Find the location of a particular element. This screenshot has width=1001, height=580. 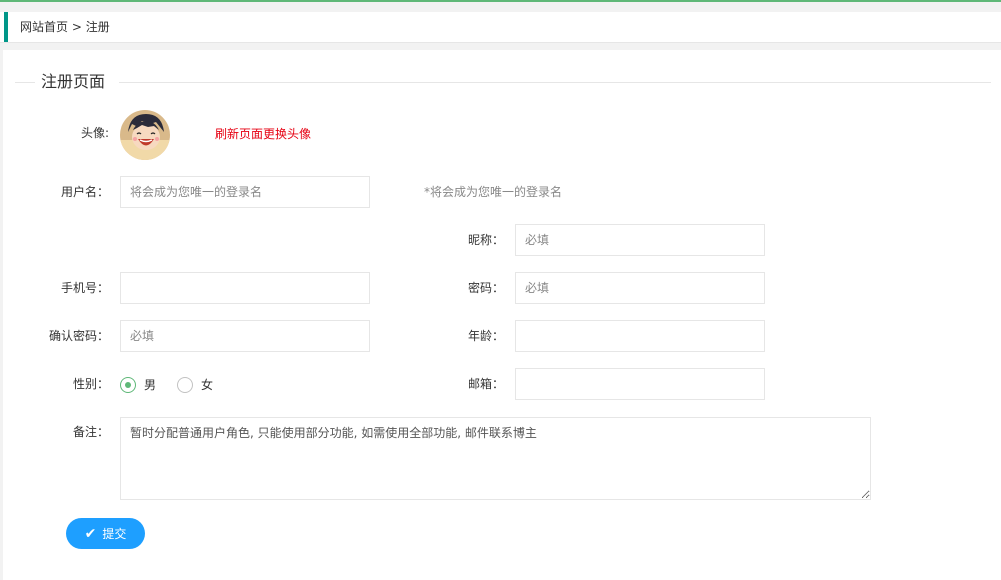

radio-checked-icon is located at coordinates (128, 384).